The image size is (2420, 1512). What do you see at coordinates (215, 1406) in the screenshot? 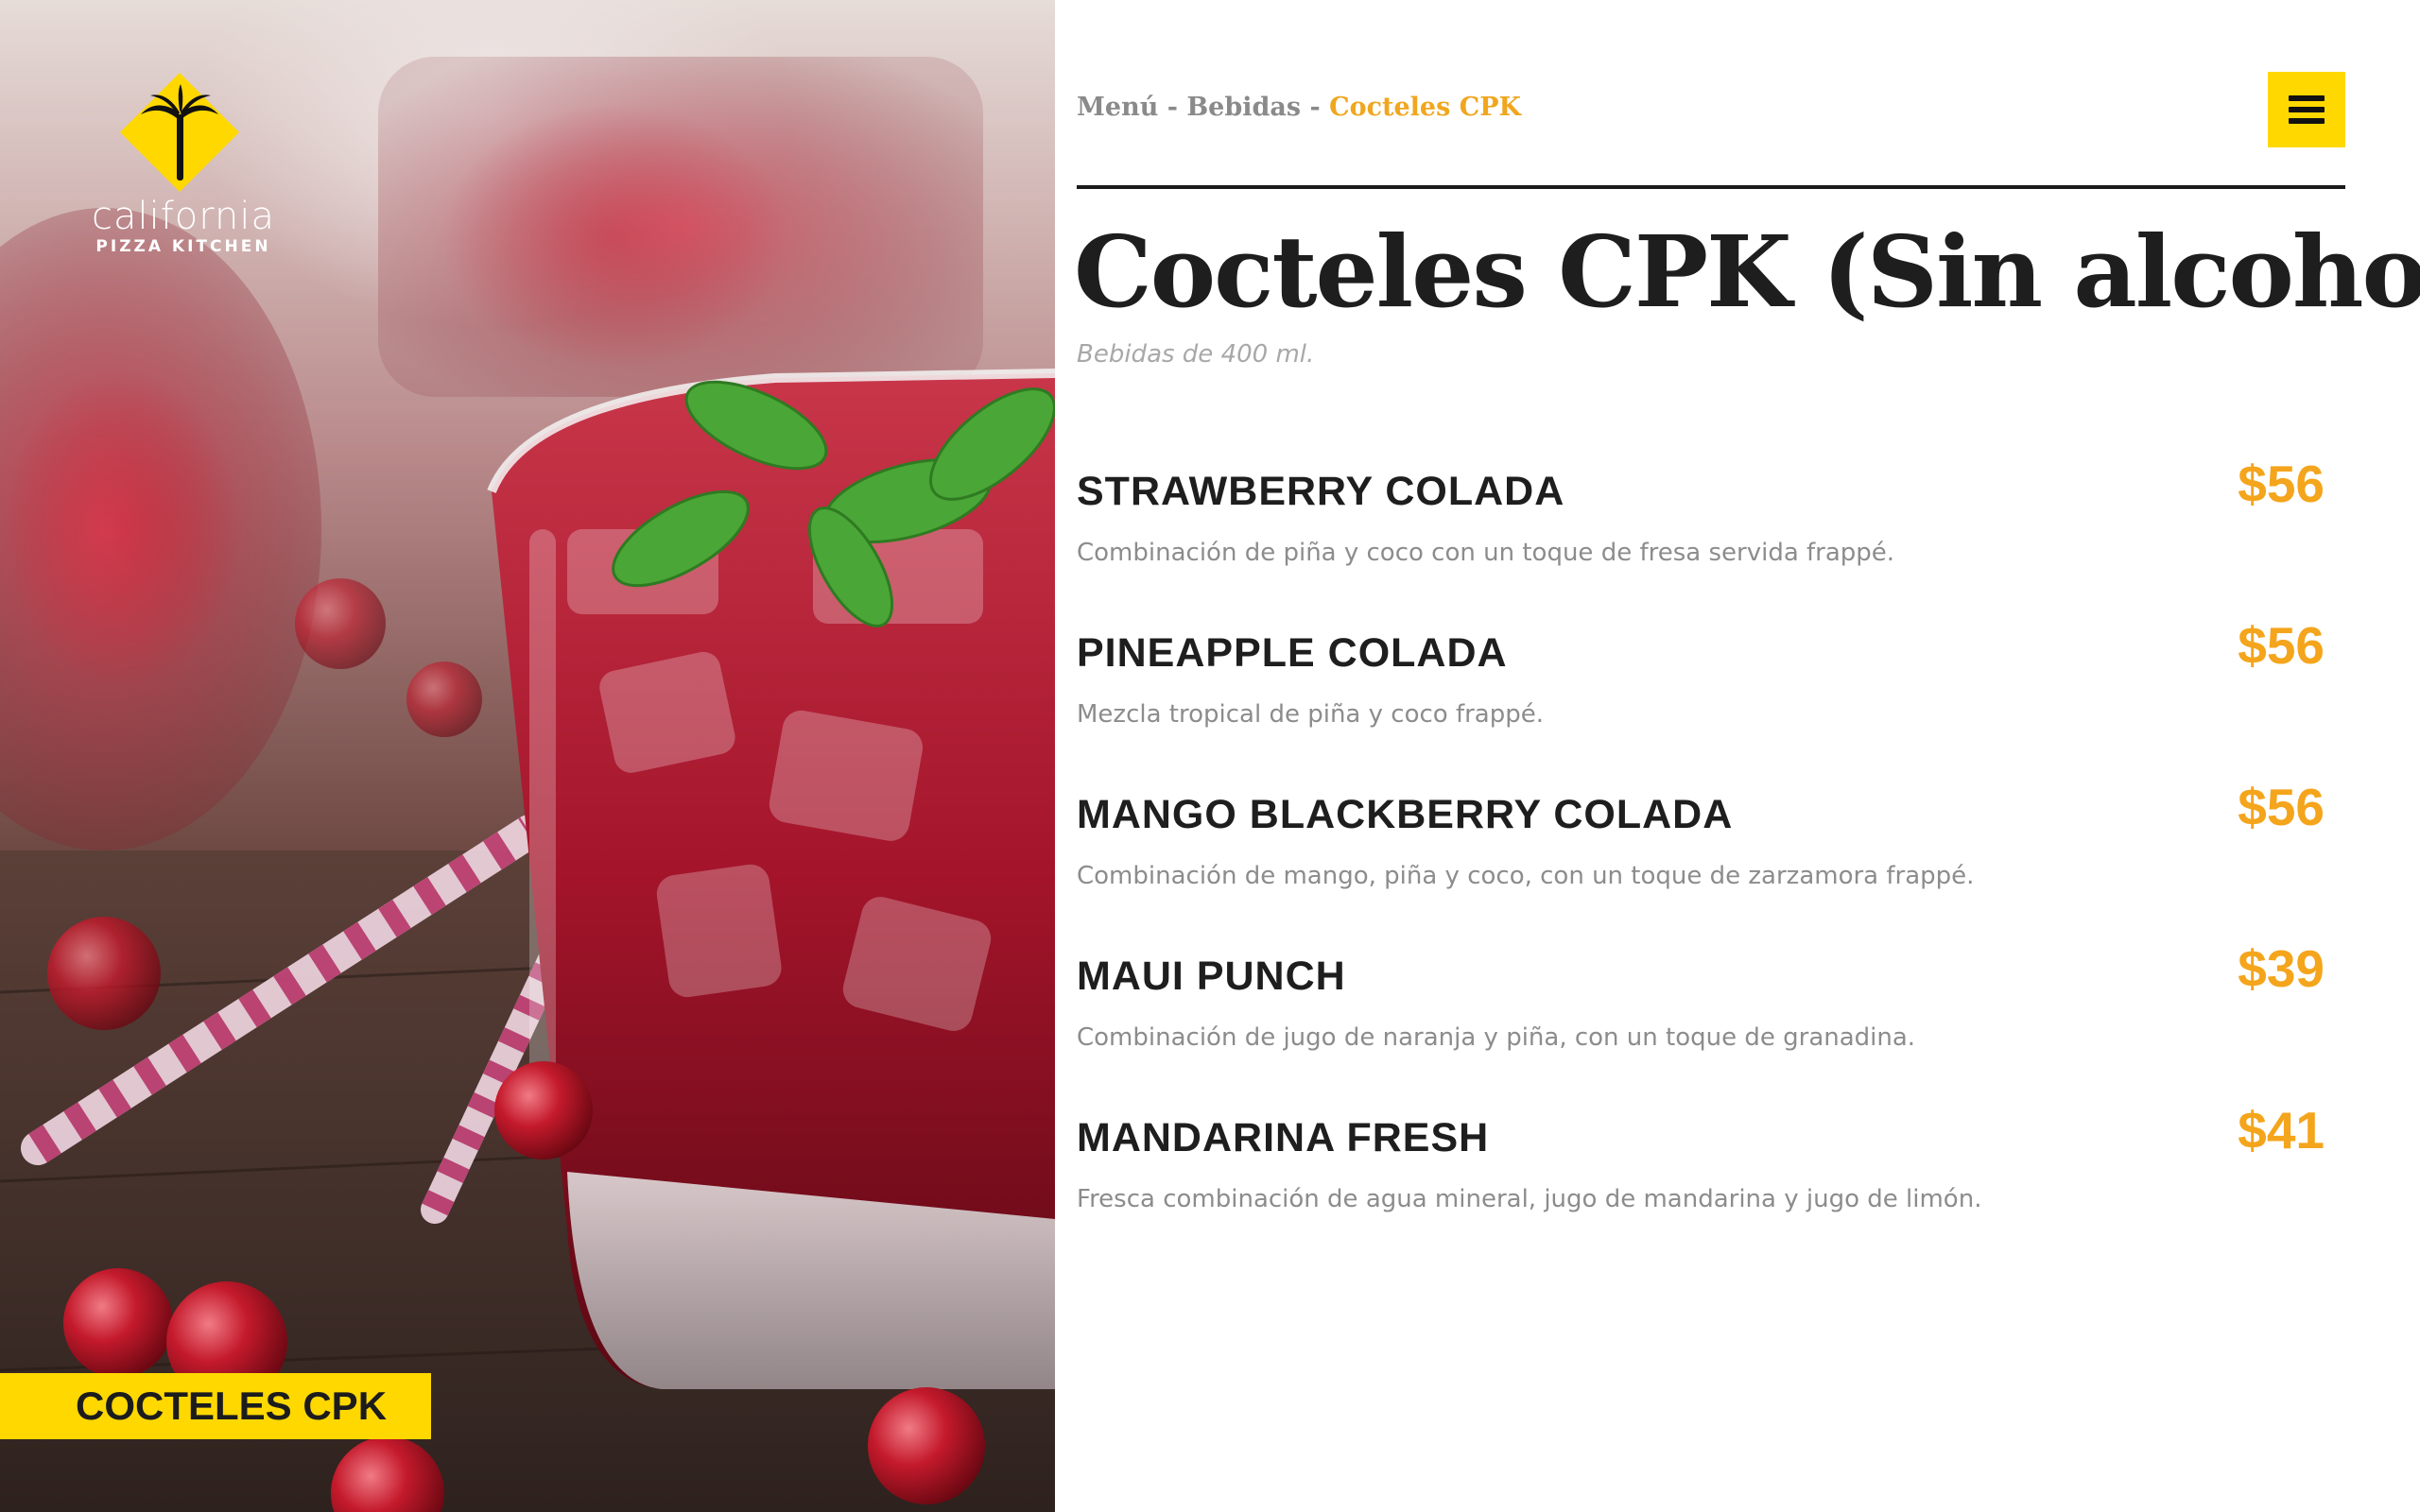
I see `category-tag: COCTELES CPK` at bounding box center [215, 1406].